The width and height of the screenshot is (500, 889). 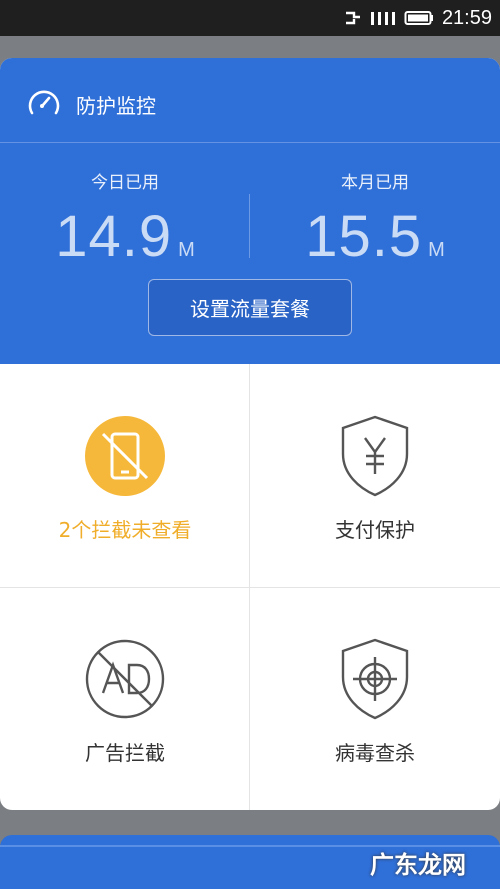 What do you see at coordinates (250, 18) in the screenshot?
I see `status-bar: 21:59` at bounding box center [250, 18].